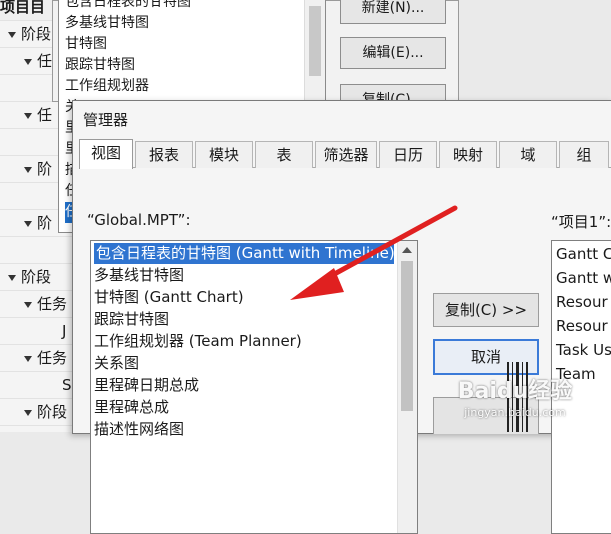 This screenshot has width=611, height=534. What do you see at coordinates (407, 250) in the screenshot?
I see `scroll-up-icon` at bounding box center [407, 250].